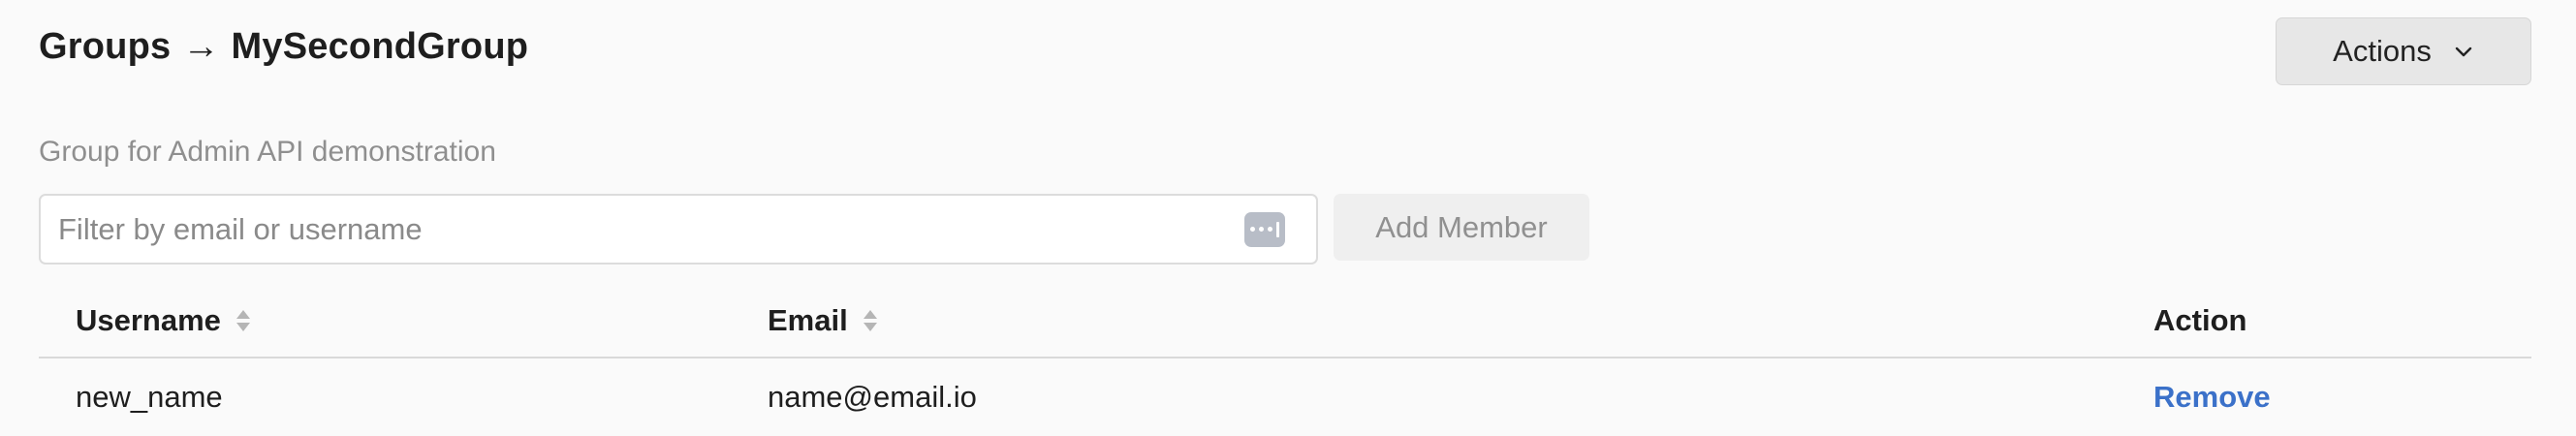 This screenshot has width=2576, height=436. I want to click on column-header-username: Username, so click(163, 321).